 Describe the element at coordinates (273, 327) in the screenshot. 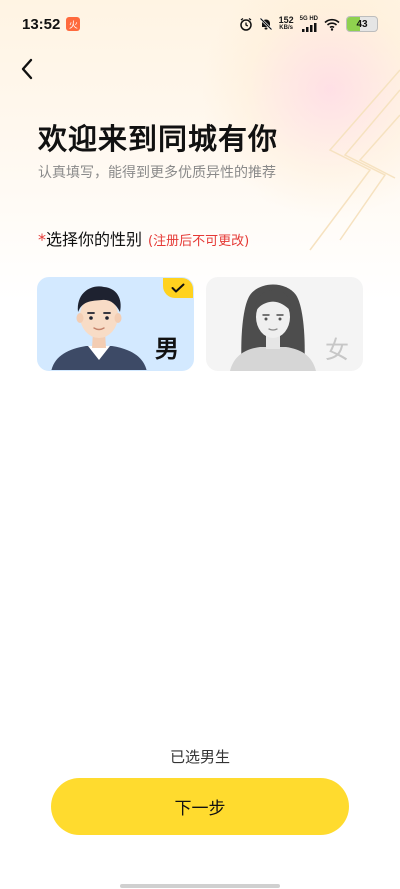

I see `female-avatar-illustration` at that location.